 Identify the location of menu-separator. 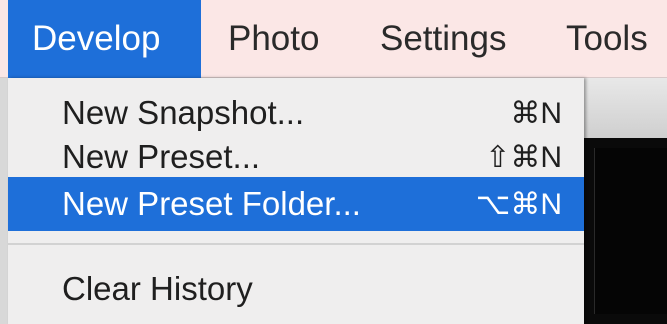
(296, 244).